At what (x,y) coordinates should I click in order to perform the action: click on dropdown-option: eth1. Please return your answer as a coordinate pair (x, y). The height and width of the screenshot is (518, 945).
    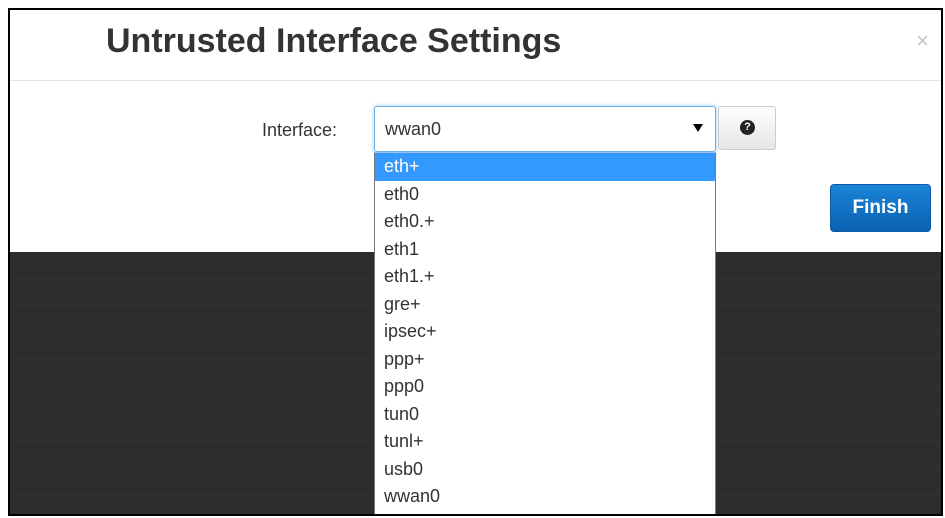
    Looking at the image, I should click on (545, 250).